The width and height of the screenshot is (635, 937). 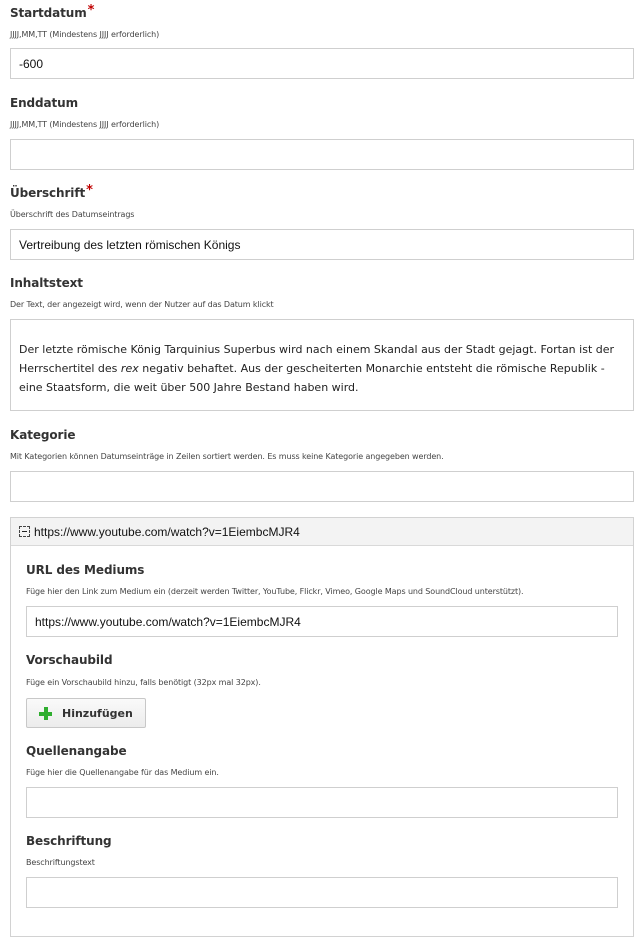 I want to click on caption-input, so click(x=322, y=892).